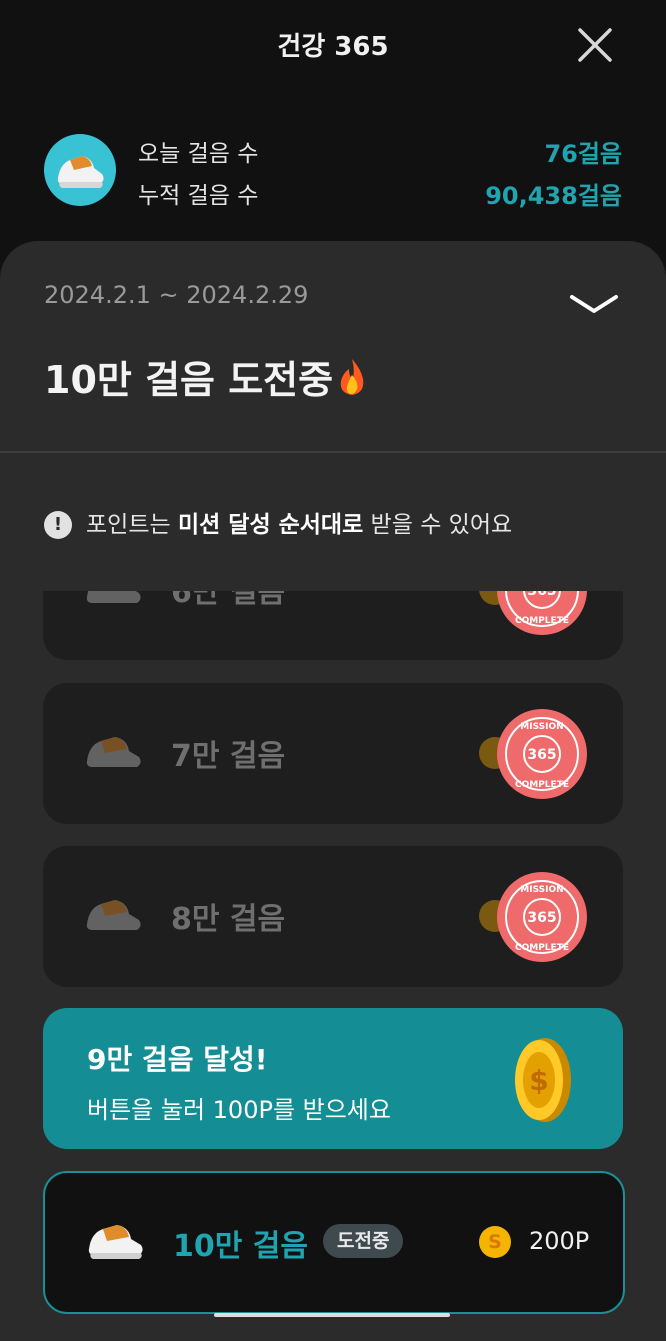 The width and height of the screenshot is (666, 1341). Describe the element at coordinates (583, 154) in the screenshot. I see `today-steps-value: 76걸음` at that location.